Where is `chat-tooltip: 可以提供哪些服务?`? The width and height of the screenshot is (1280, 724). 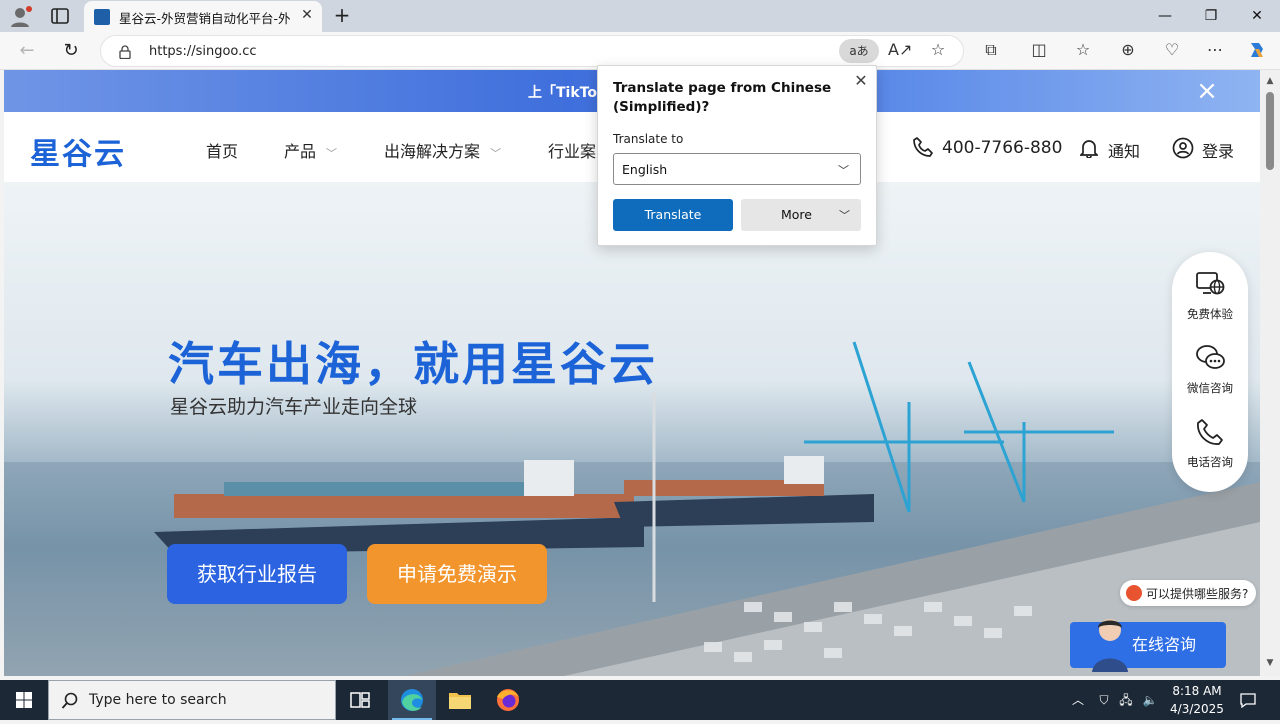 chat-tooltip: 可以提供哪些服务? is located at coordinates (1188, 593).